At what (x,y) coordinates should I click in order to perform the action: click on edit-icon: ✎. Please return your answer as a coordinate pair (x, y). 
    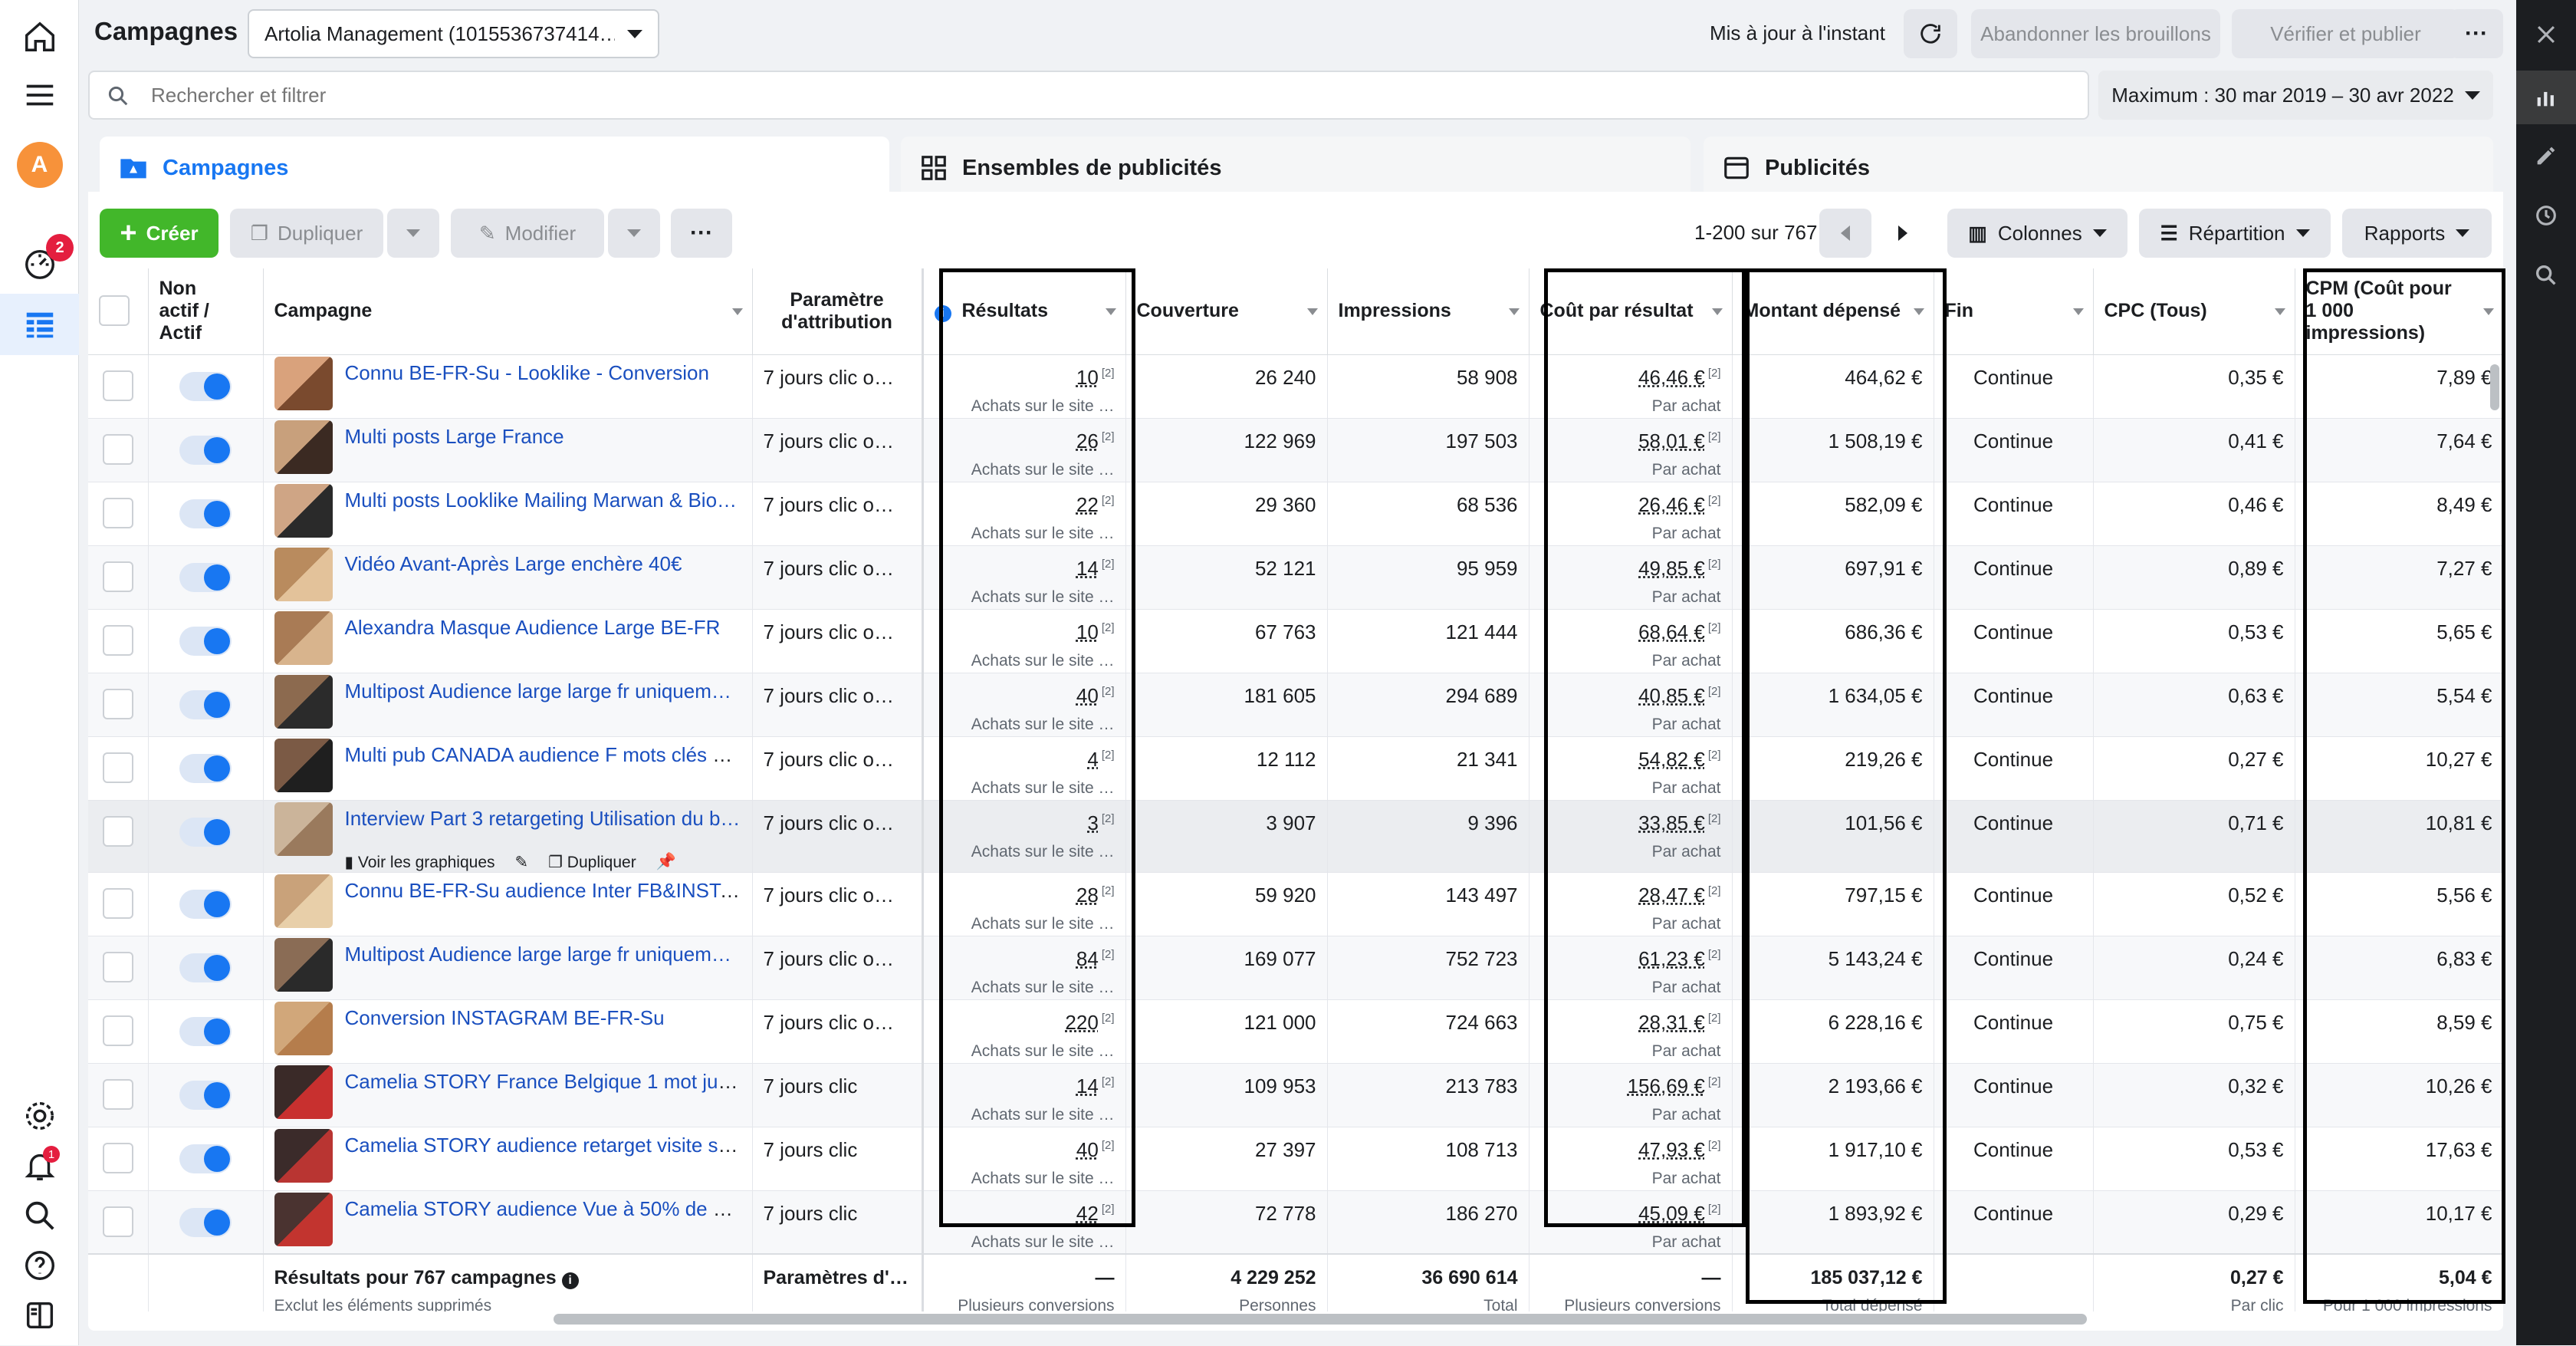
    Looking at the image, I should click on (522, 862).